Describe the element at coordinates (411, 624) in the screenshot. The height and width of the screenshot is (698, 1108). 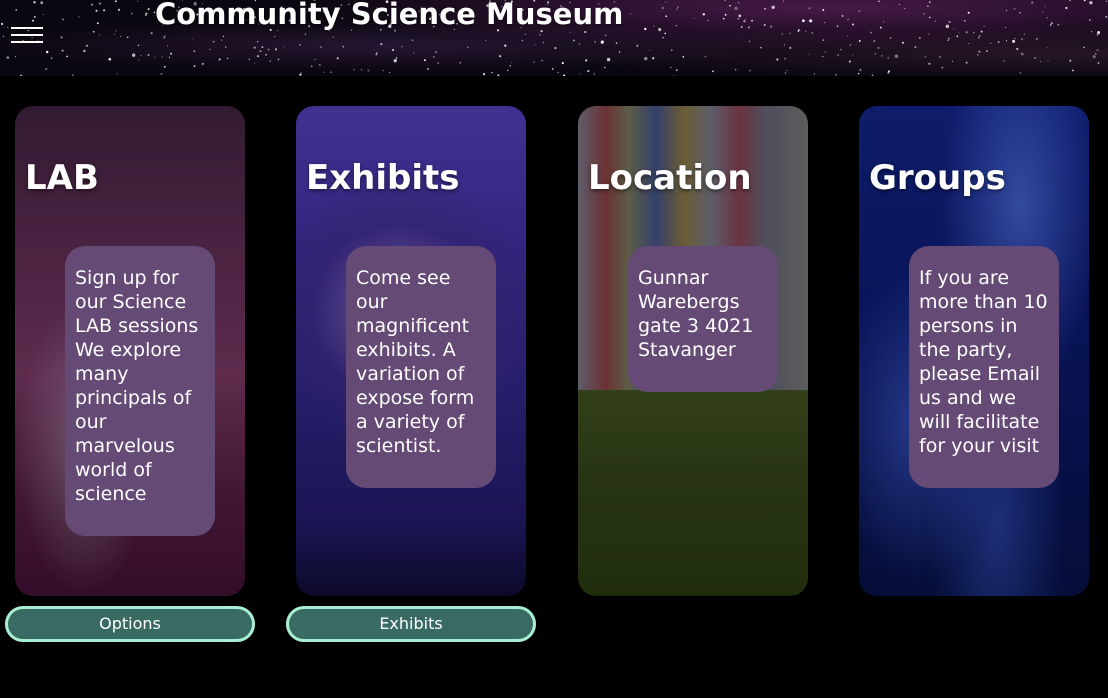
I see `exhibits-button: Exhibits` at that location.